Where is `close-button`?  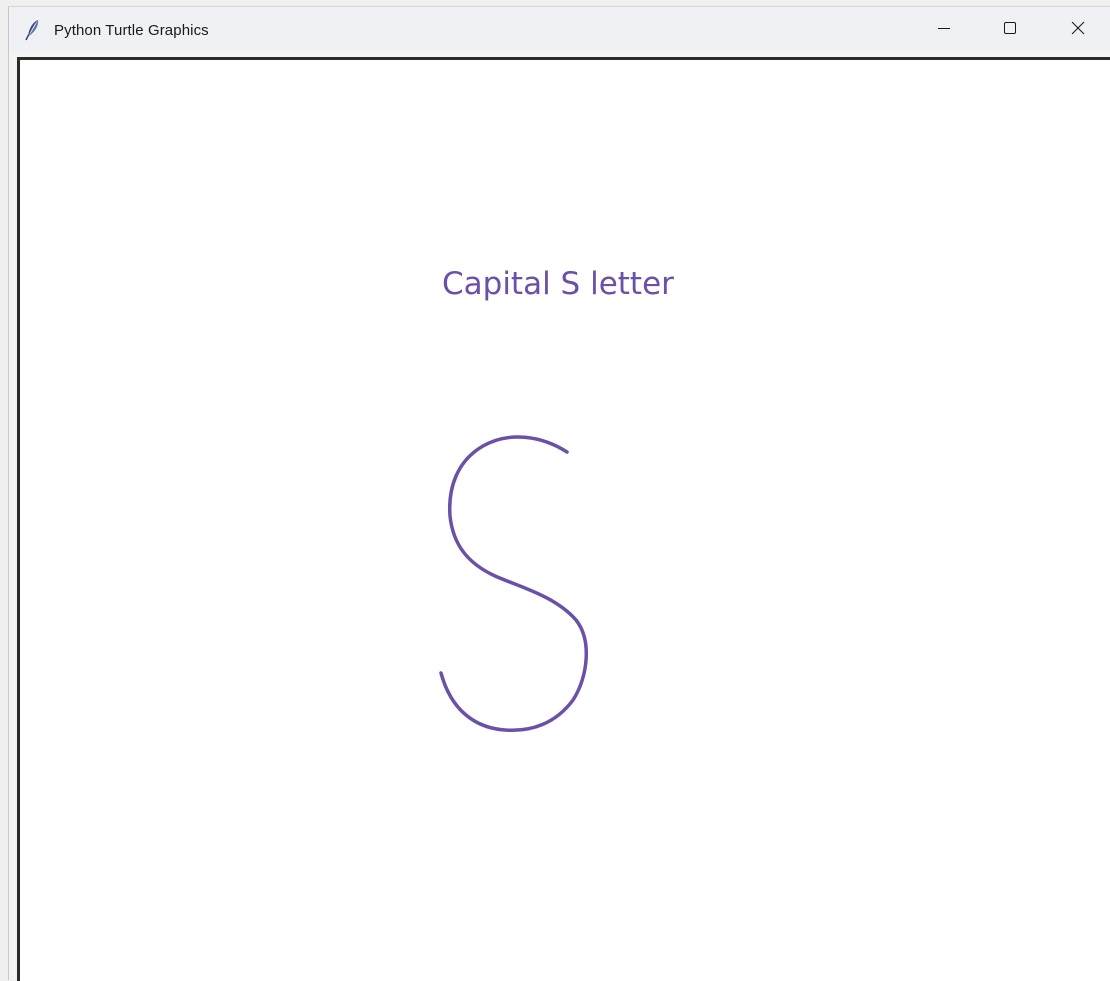 close-button is located at coordinates (1077, 30).